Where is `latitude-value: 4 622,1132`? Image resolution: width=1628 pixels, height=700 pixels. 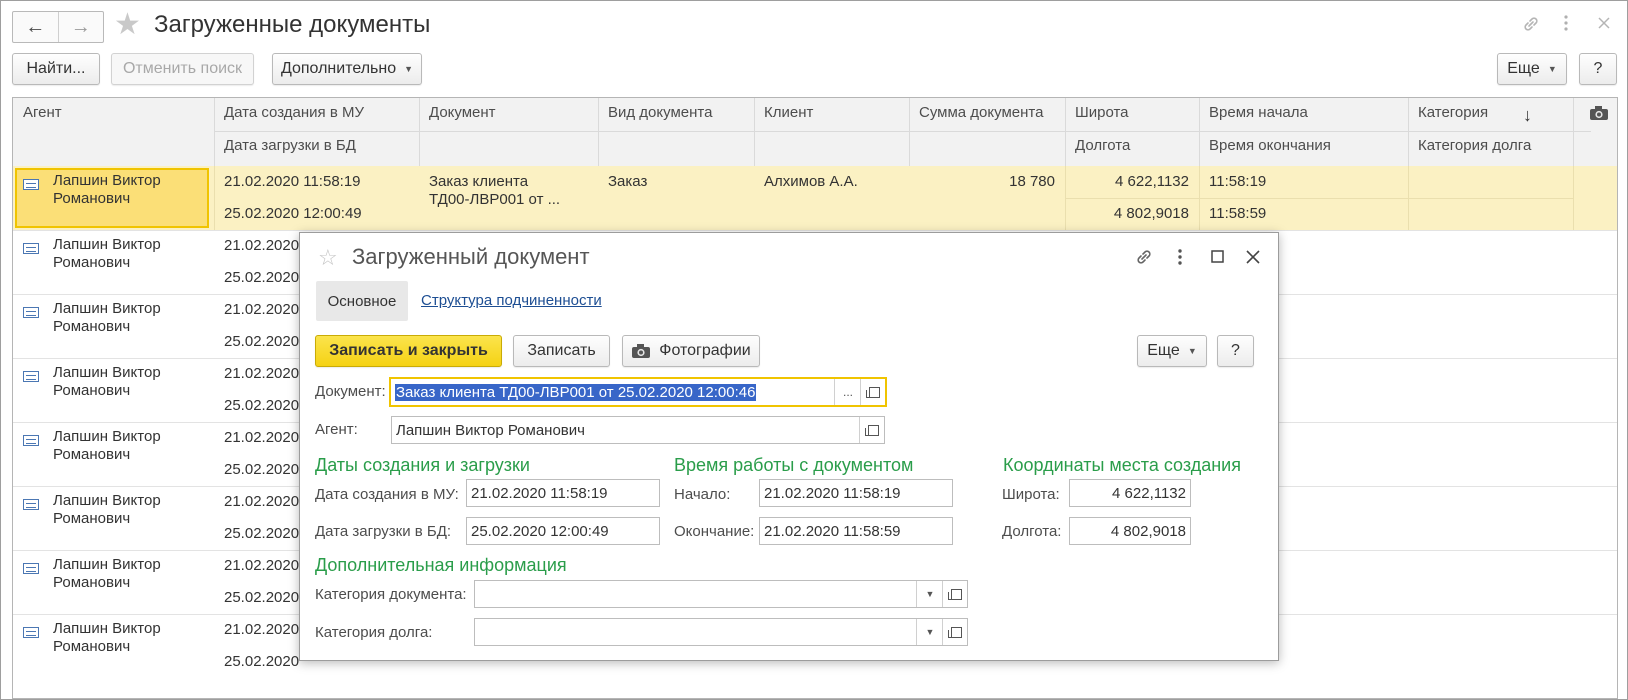 latitude-value: 4 622,1132 is located at coordinates (1152, 181).